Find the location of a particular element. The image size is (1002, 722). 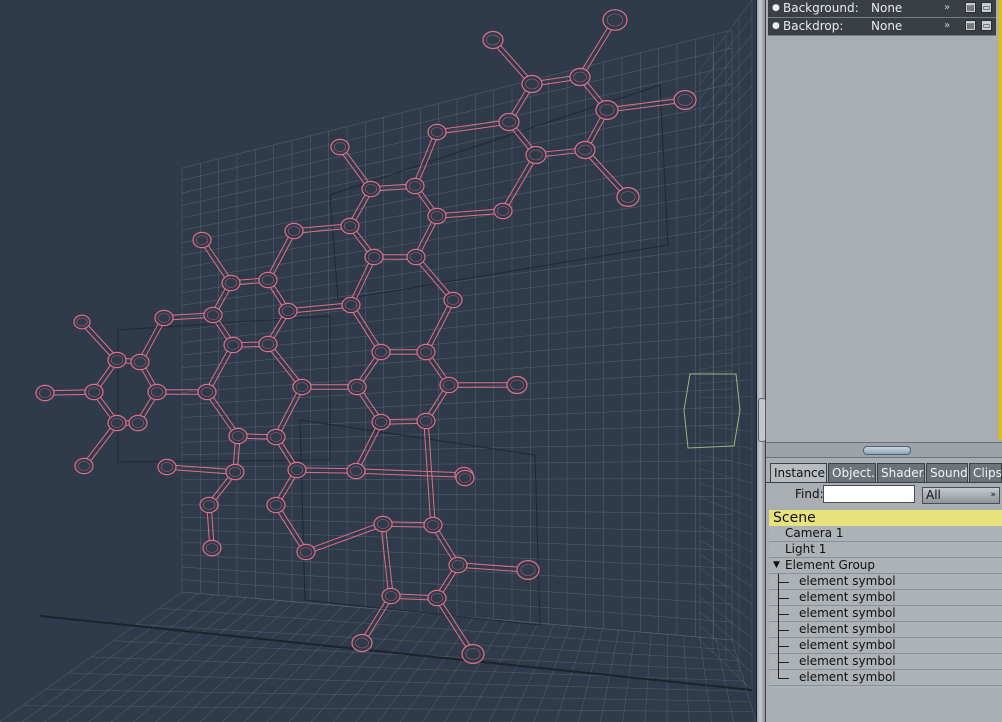

tree-item-light: Light 1 is located at coordinates (885, 550).